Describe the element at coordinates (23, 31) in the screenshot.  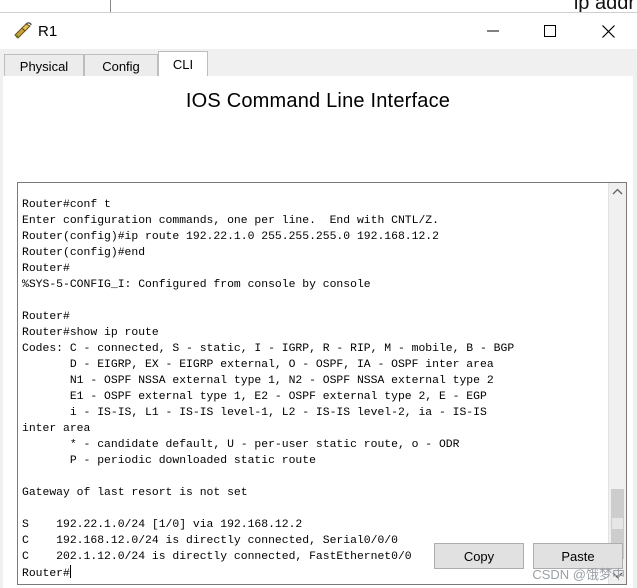
I see `router-app-icon` at that location.